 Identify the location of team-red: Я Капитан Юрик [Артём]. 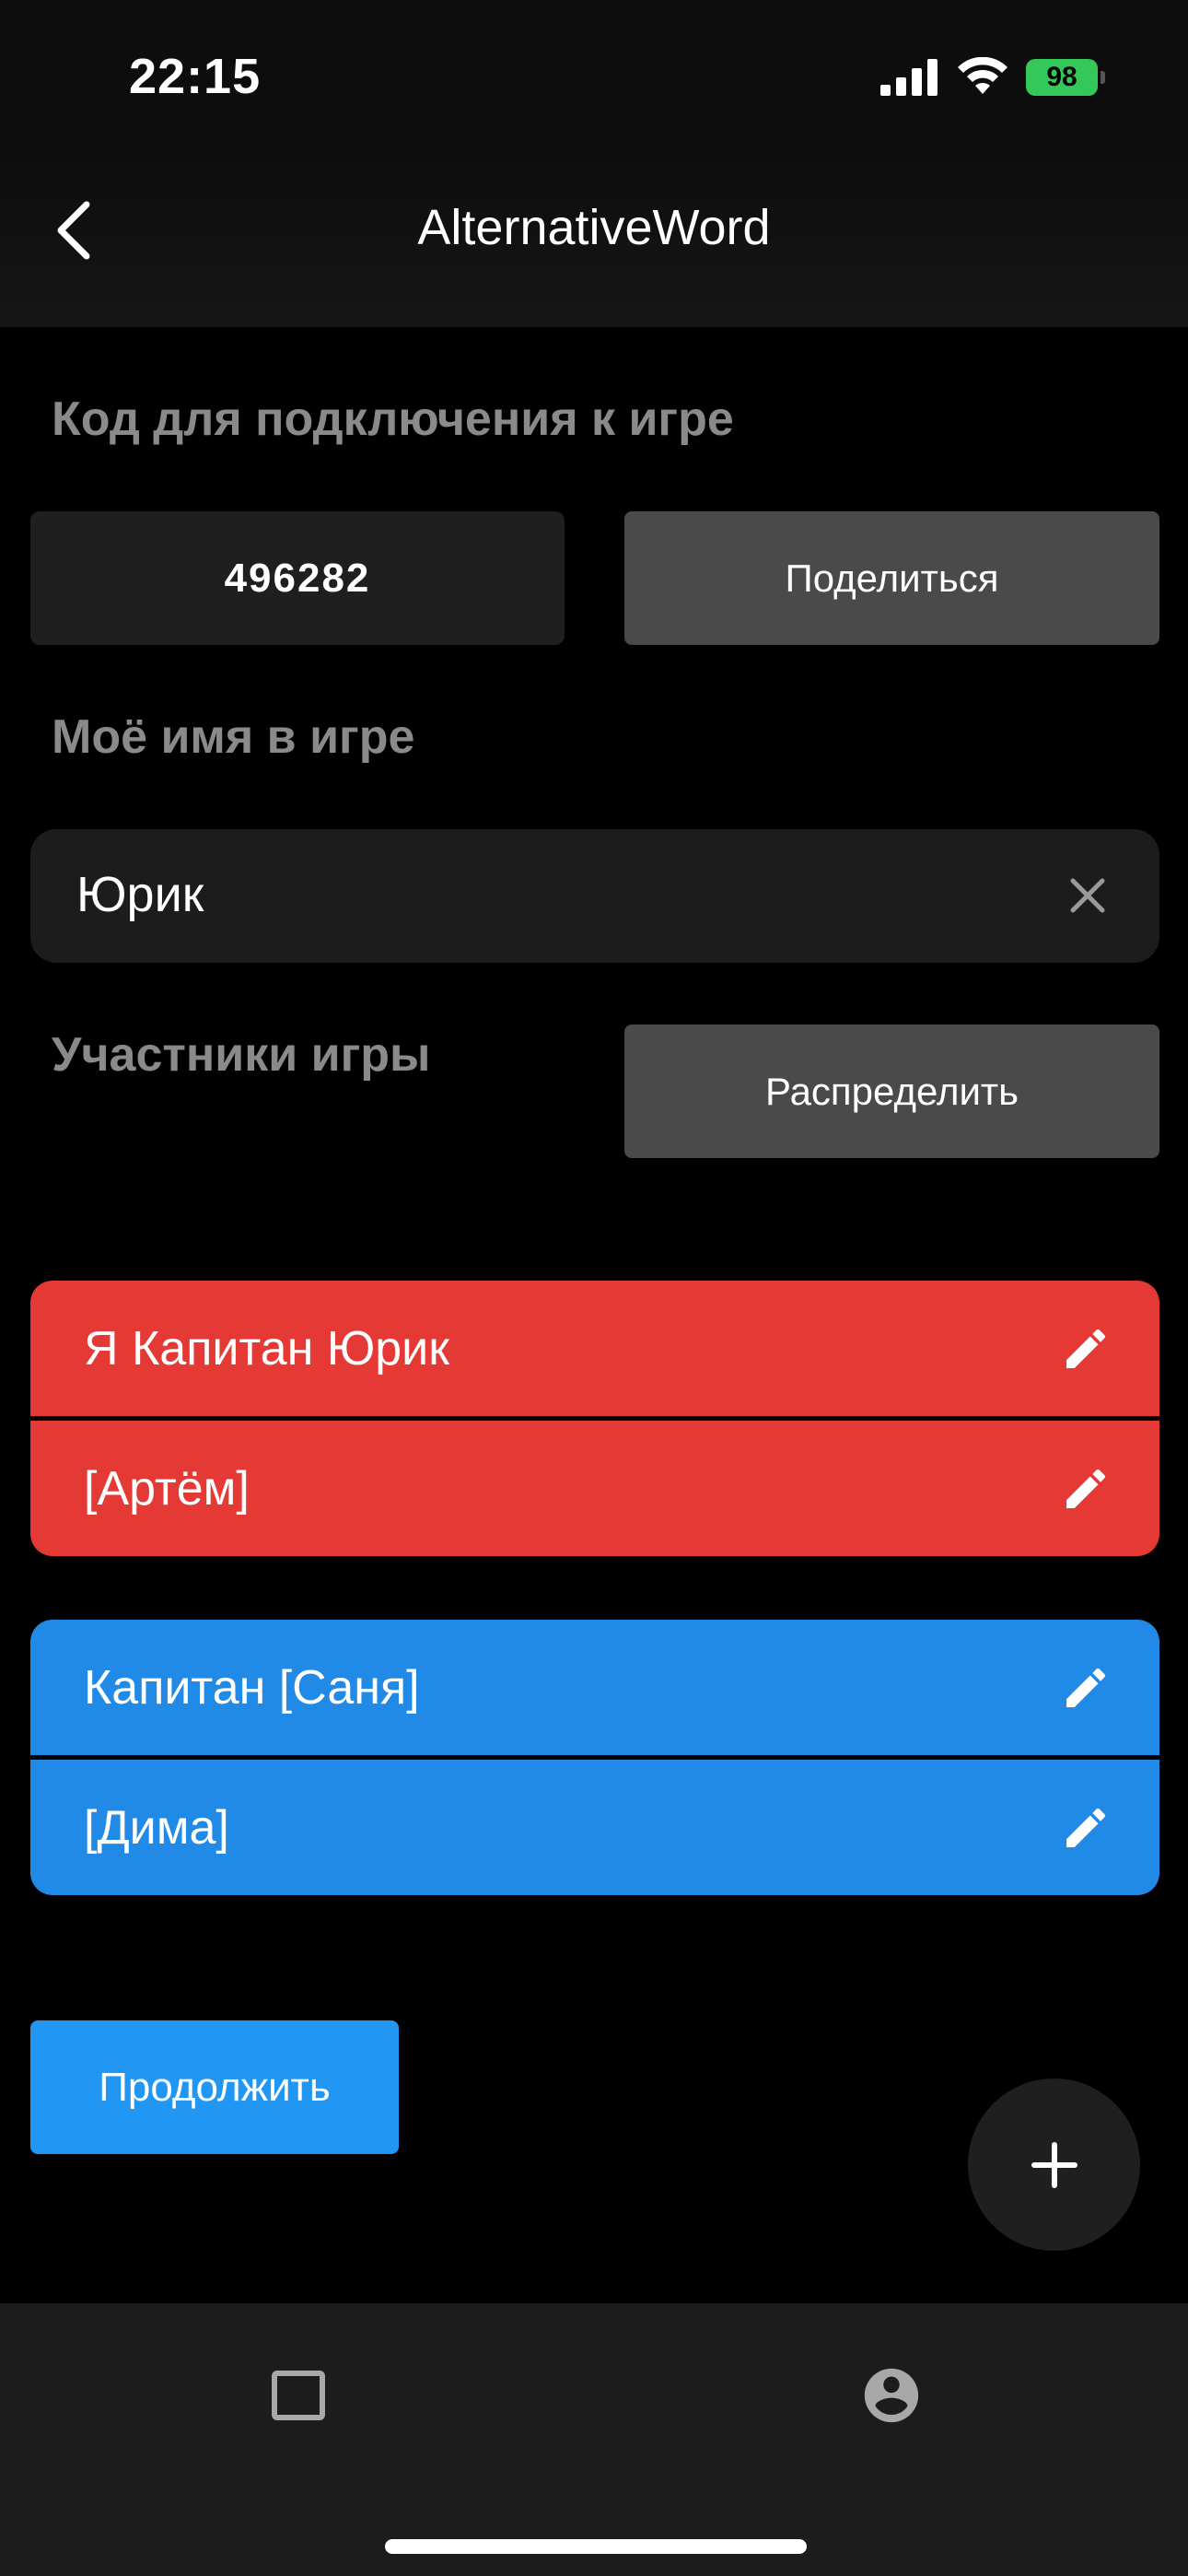
(594, 1418).